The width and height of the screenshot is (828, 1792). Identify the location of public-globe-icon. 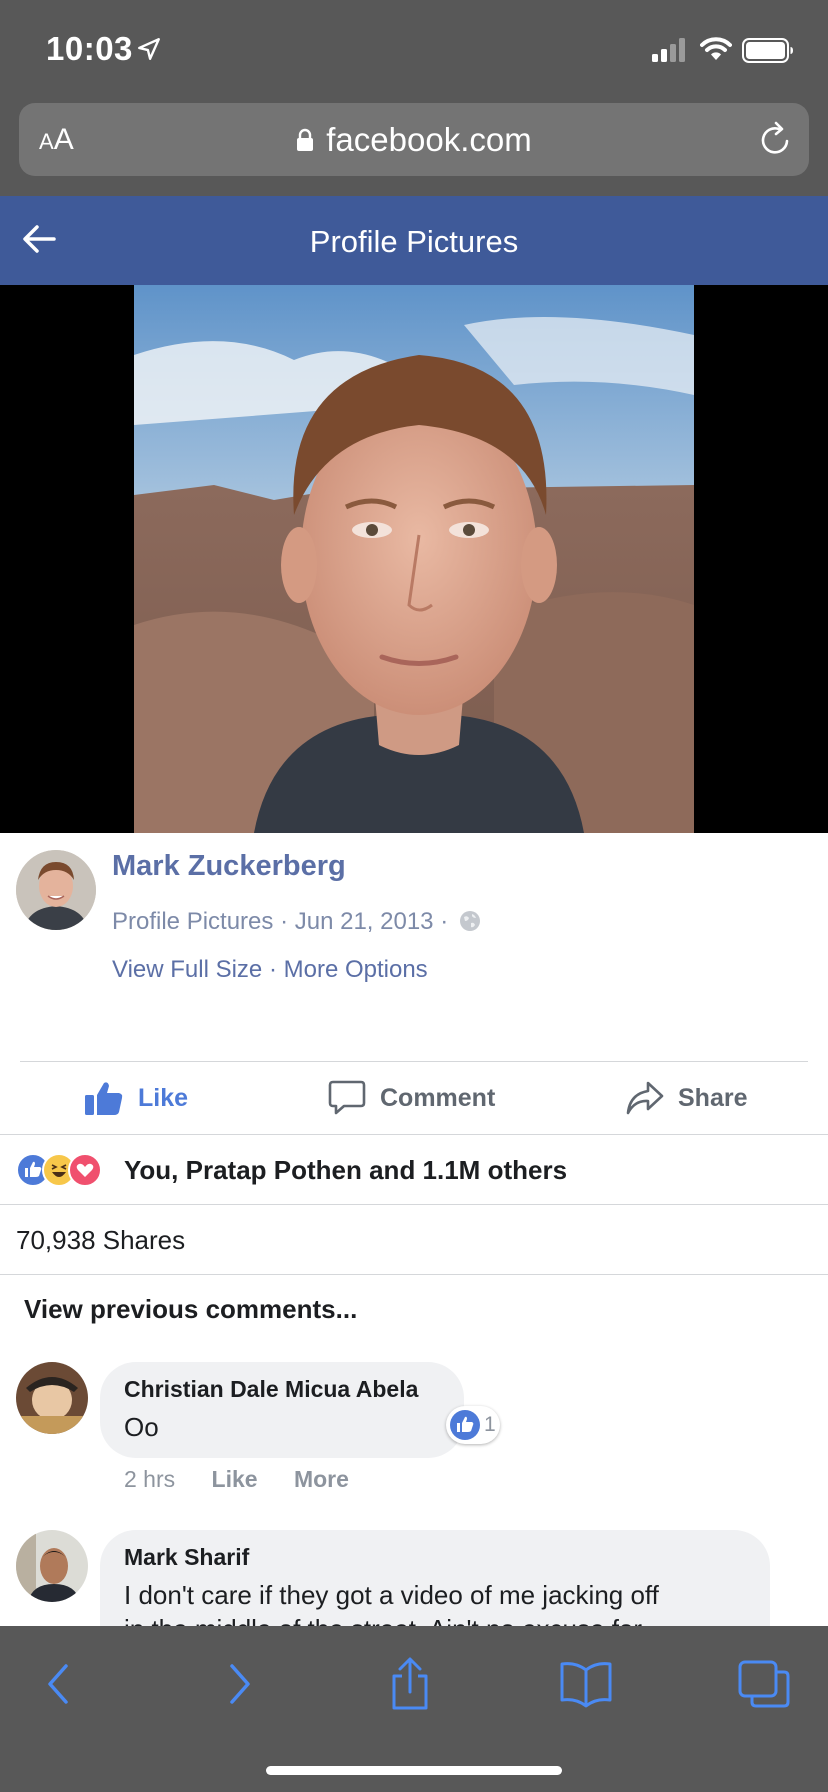
(469, 921).